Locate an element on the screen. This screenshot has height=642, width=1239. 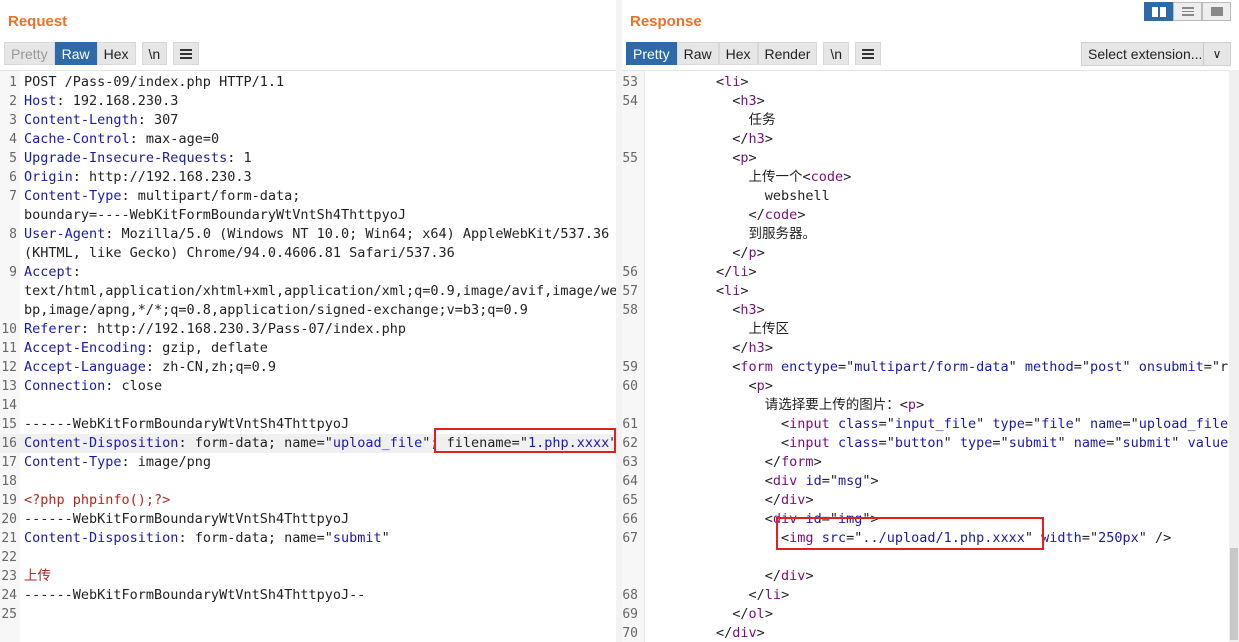
line-number: 70 is located at coordinates (630, 633).